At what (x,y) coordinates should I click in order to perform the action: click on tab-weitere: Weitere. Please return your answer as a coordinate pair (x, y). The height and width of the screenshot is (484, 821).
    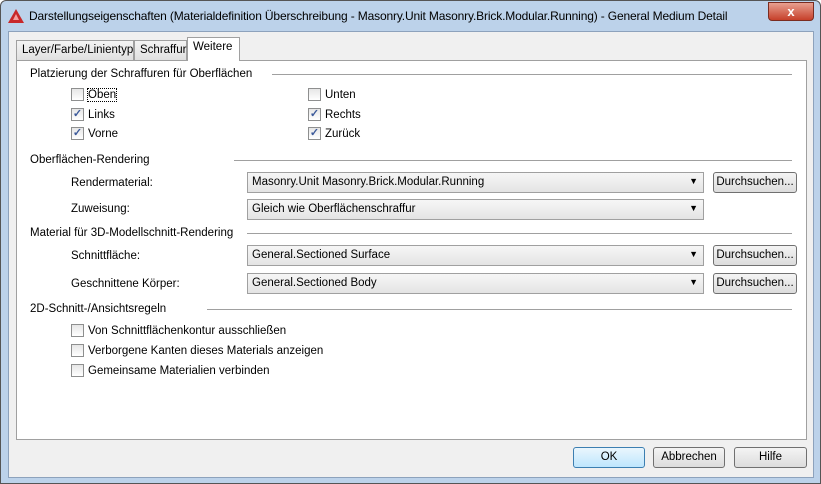
    Looking at the image, I should click on (213, 49).